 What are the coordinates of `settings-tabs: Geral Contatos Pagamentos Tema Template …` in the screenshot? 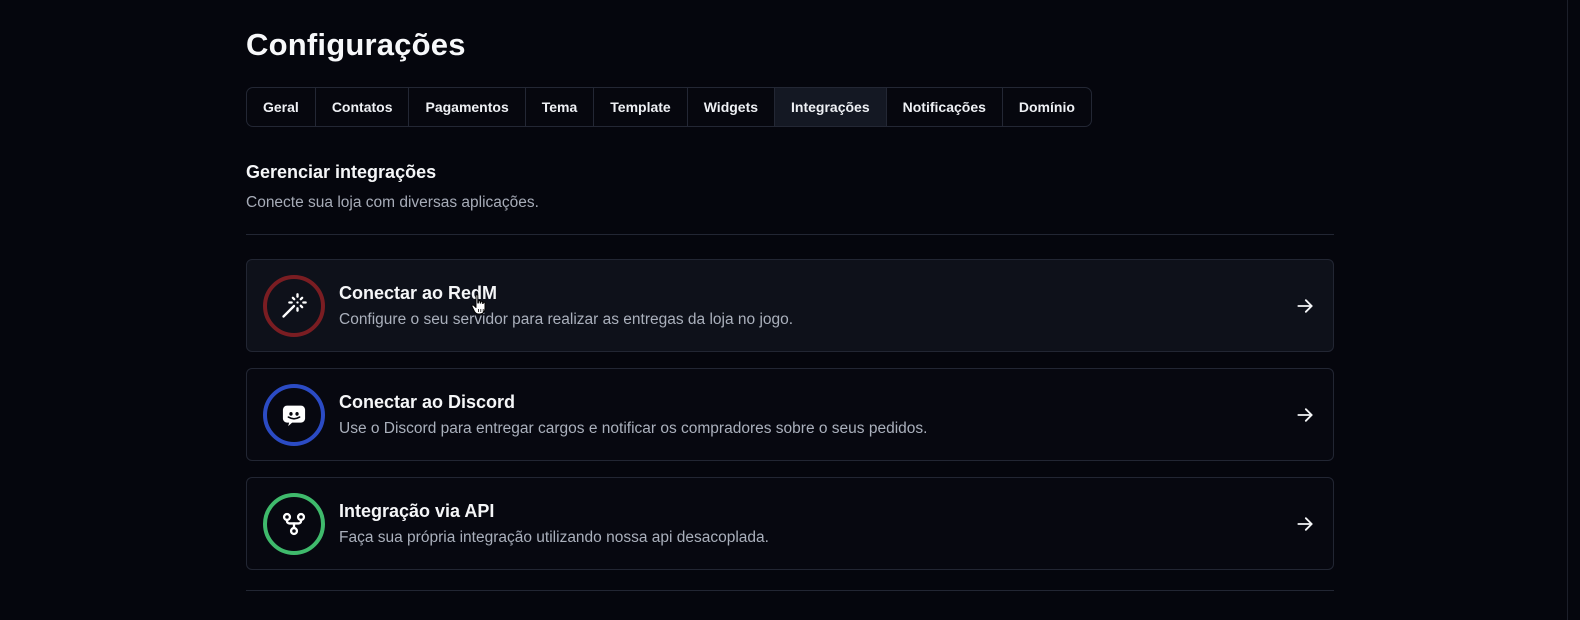 It's located at (669, 107).